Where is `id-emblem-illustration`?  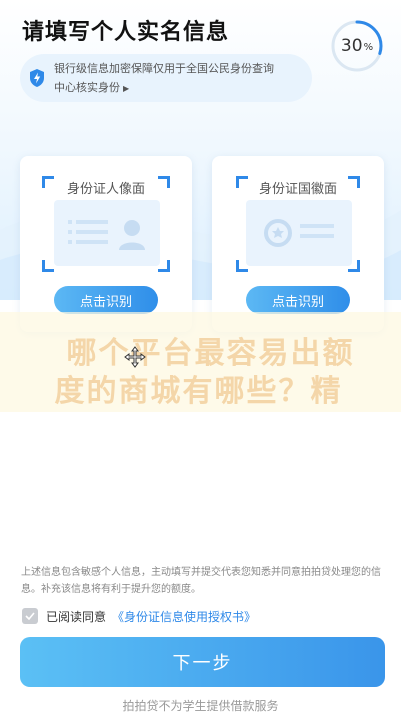 id-emblem-illustration is located at coordinates (299, 233).